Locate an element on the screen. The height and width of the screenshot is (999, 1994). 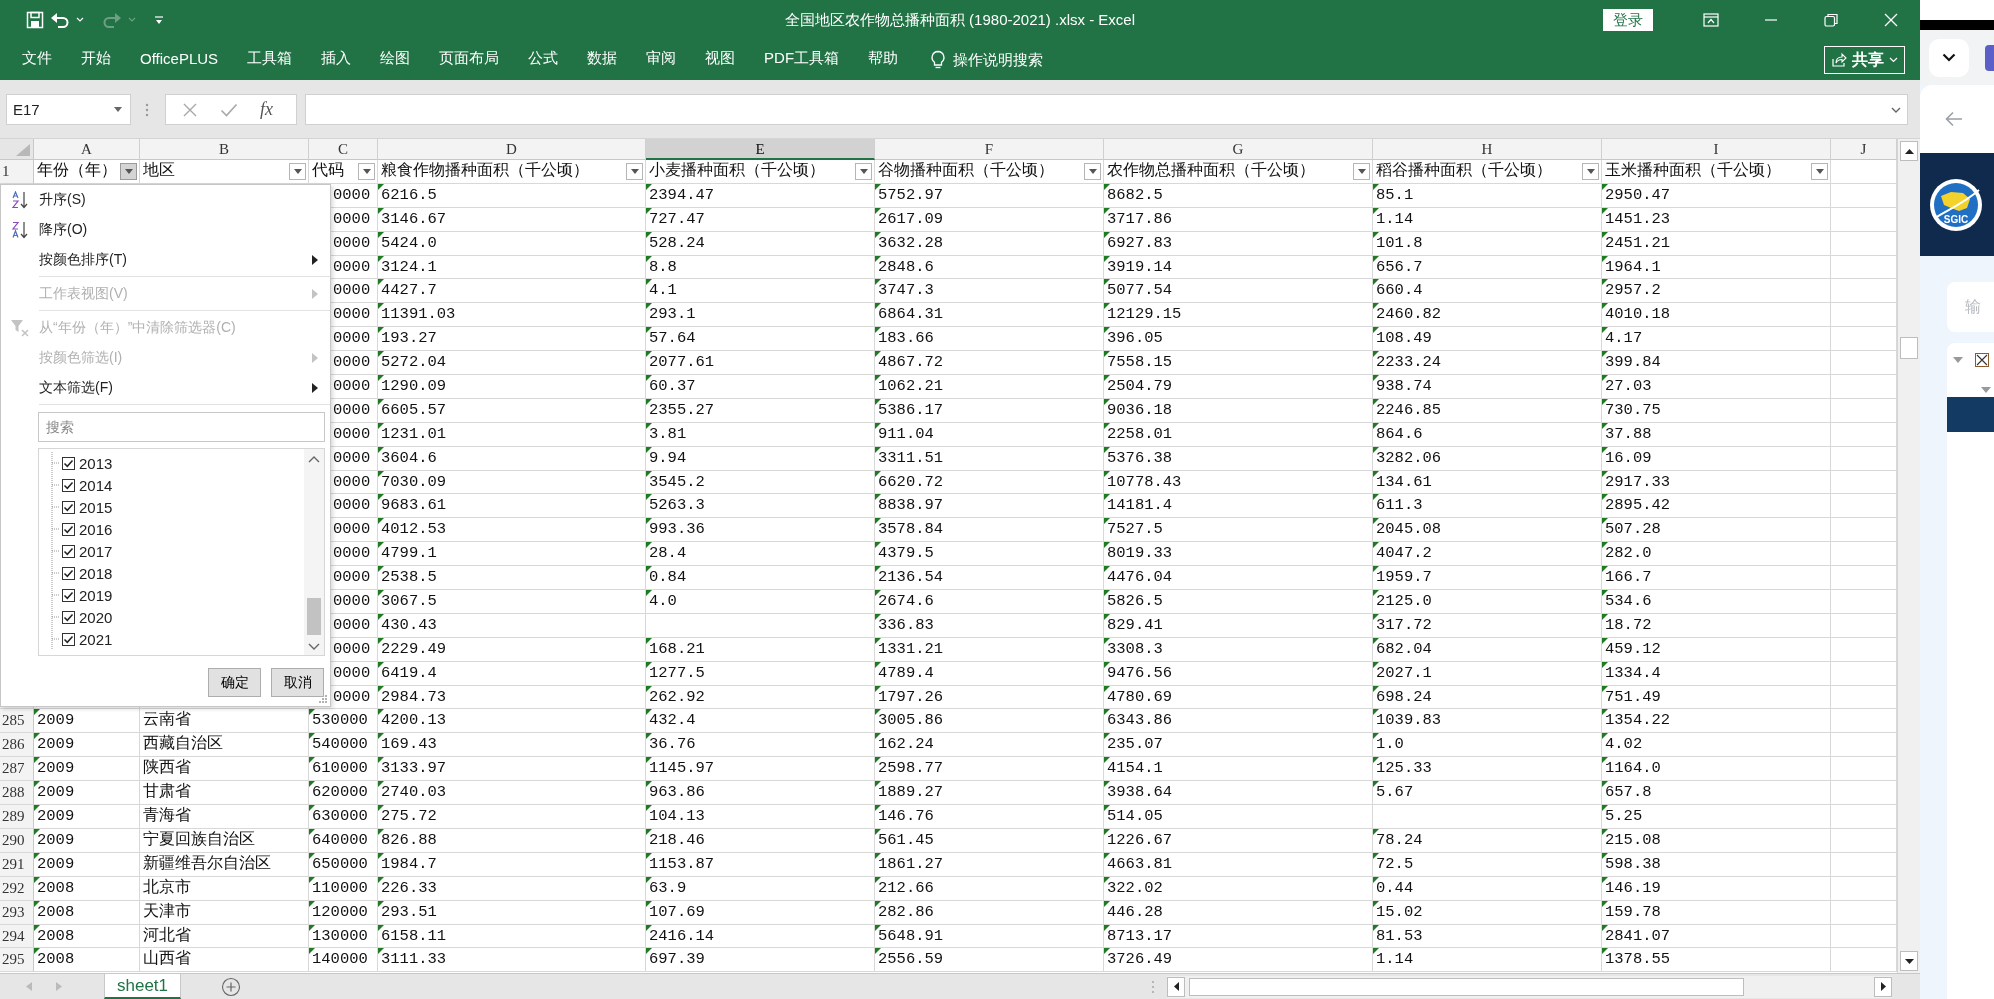
ribbon-tab: 数据 is located at coordinates (602, 60).